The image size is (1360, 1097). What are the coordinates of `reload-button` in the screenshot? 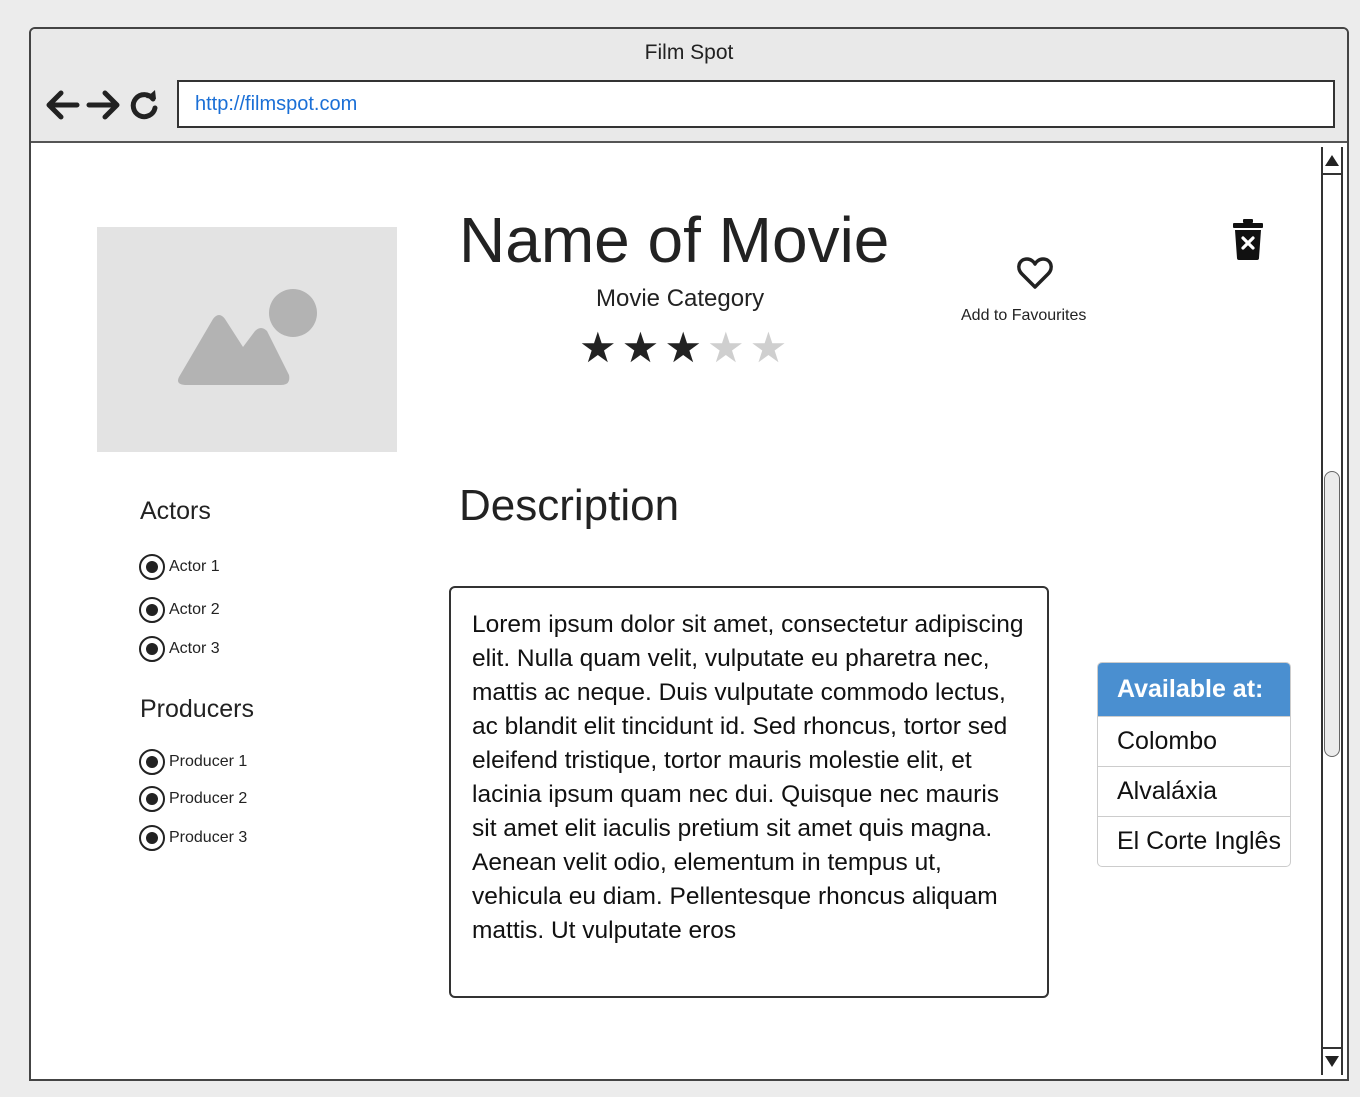 It's located at (144, 105).